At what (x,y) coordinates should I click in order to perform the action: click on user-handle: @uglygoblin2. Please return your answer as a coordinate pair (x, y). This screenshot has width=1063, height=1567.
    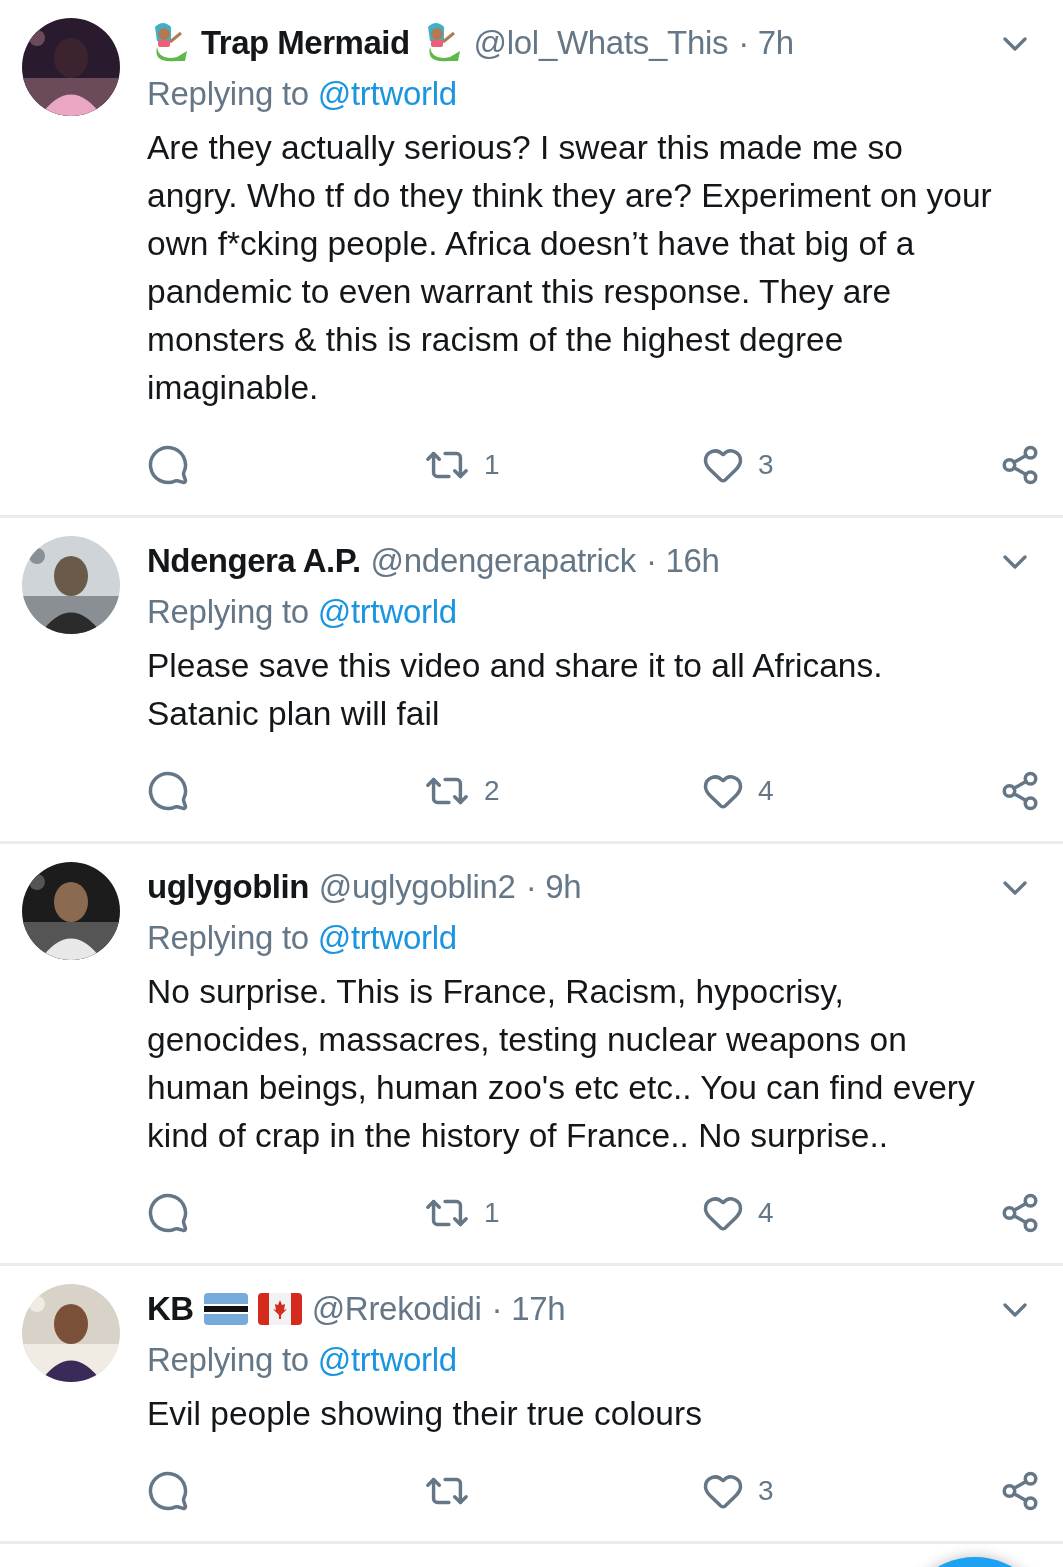
    Looking at the image, I should click on (417, 887).